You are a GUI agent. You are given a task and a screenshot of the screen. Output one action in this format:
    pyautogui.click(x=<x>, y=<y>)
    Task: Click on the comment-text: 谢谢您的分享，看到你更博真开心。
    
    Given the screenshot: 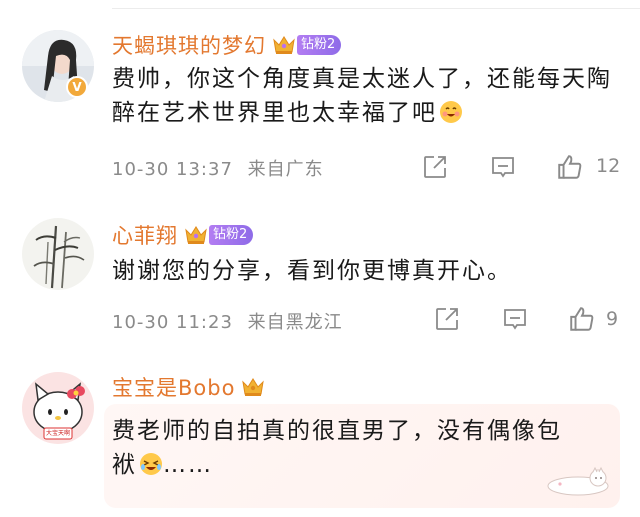 What is the action you would take?
    pyautogui.click(x=364, y=271)
    